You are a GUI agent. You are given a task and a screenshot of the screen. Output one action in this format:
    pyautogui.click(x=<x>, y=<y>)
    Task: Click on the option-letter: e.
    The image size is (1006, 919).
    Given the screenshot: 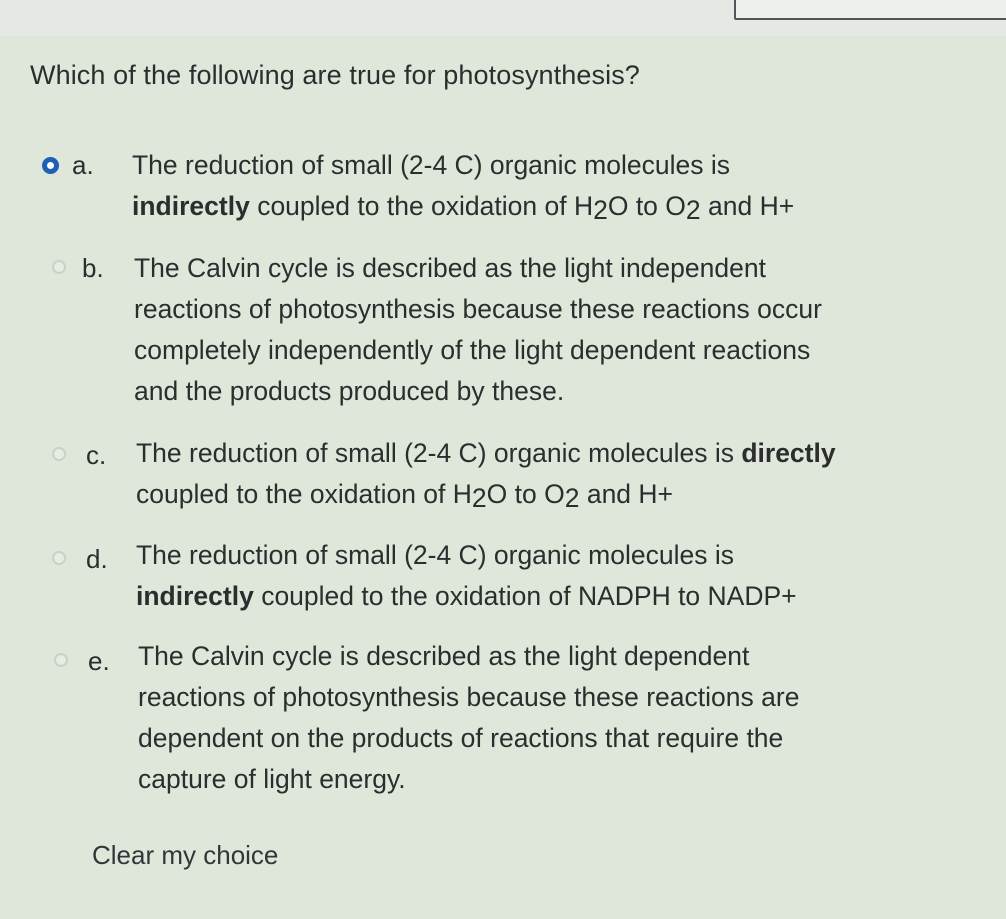 What is the action you would take?
    pyautogui.click(x=99, y=661)
    